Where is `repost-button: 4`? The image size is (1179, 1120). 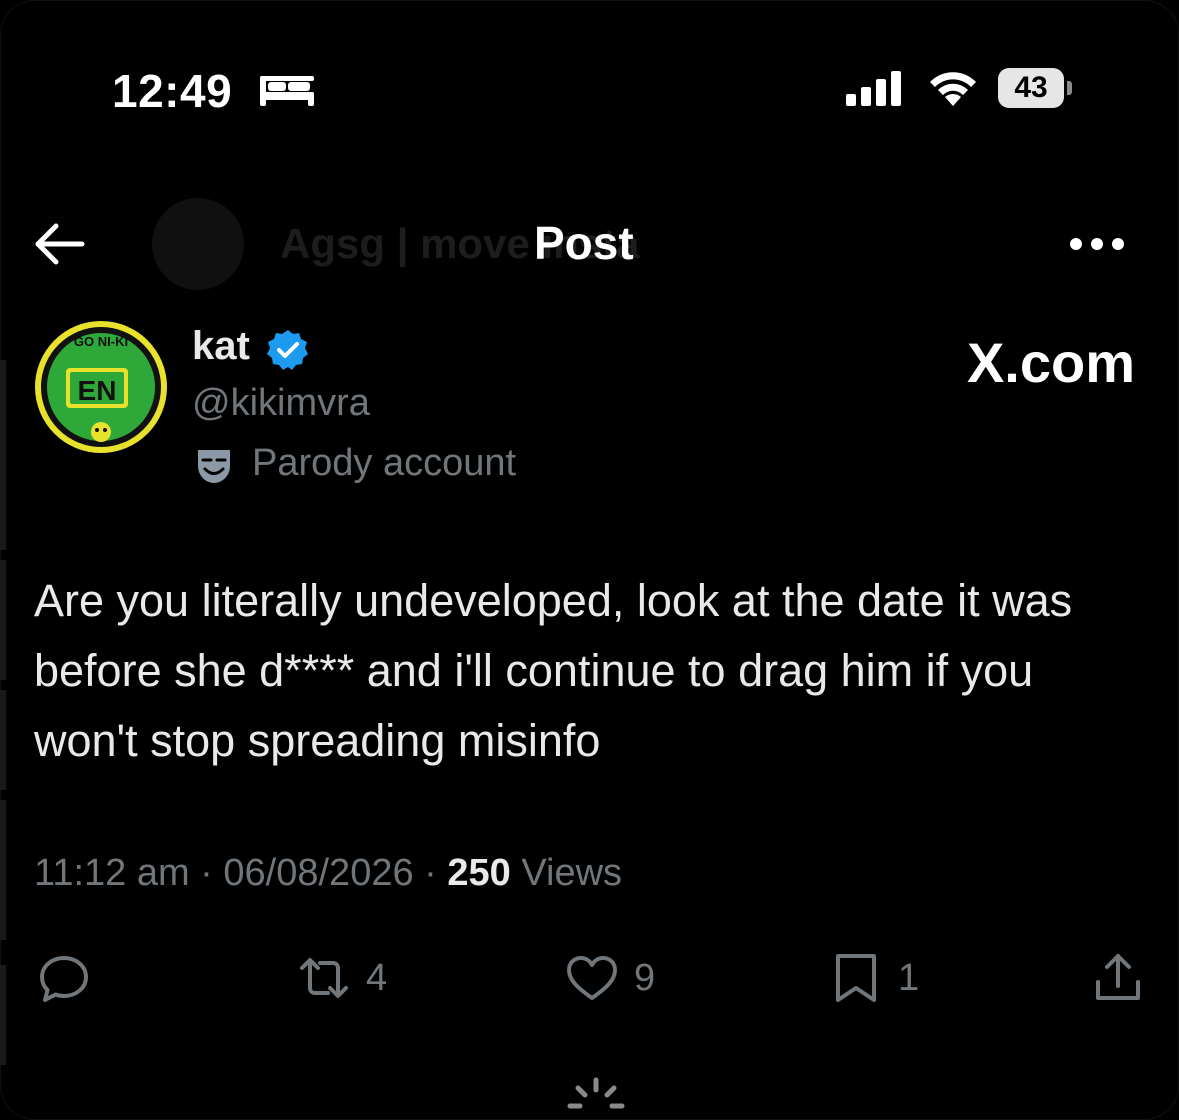 repost-button: 4 is located at coordinates (341, 978).